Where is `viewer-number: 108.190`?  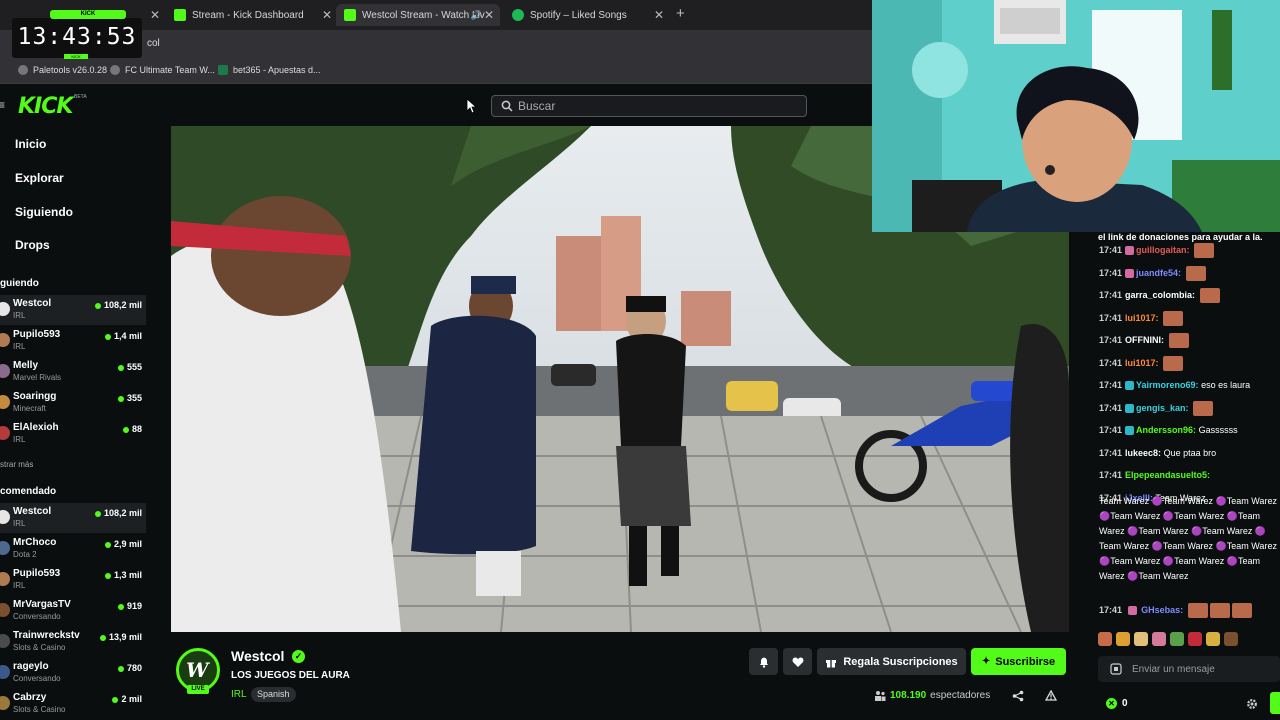
viewer-number: 108.190 is located at coordinates (908, 695).